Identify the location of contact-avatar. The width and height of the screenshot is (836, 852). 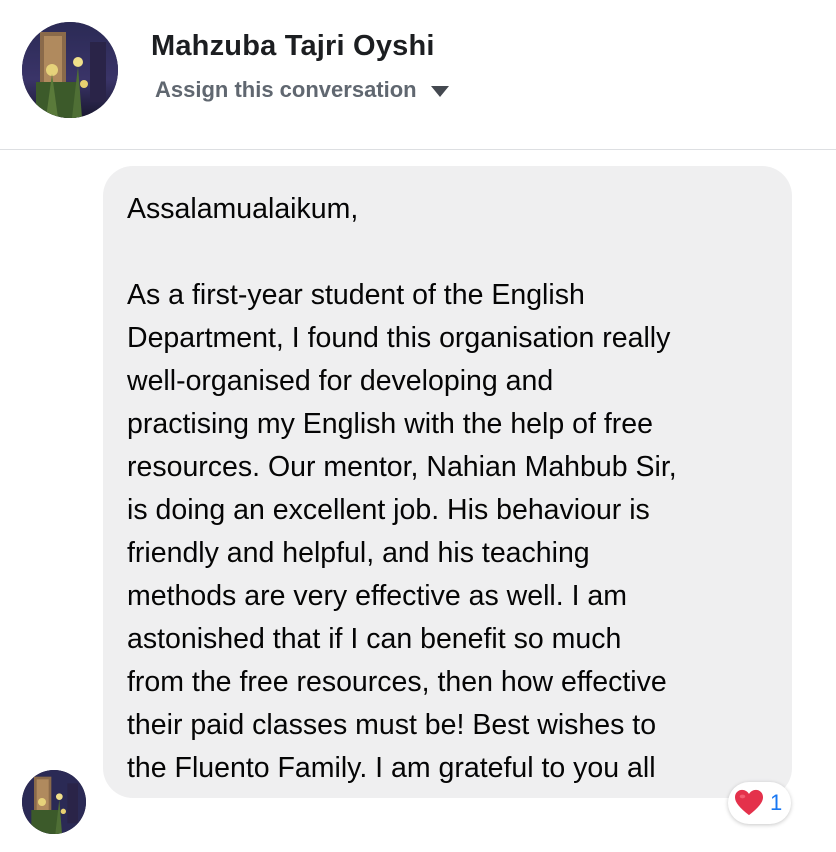
(70, 70).